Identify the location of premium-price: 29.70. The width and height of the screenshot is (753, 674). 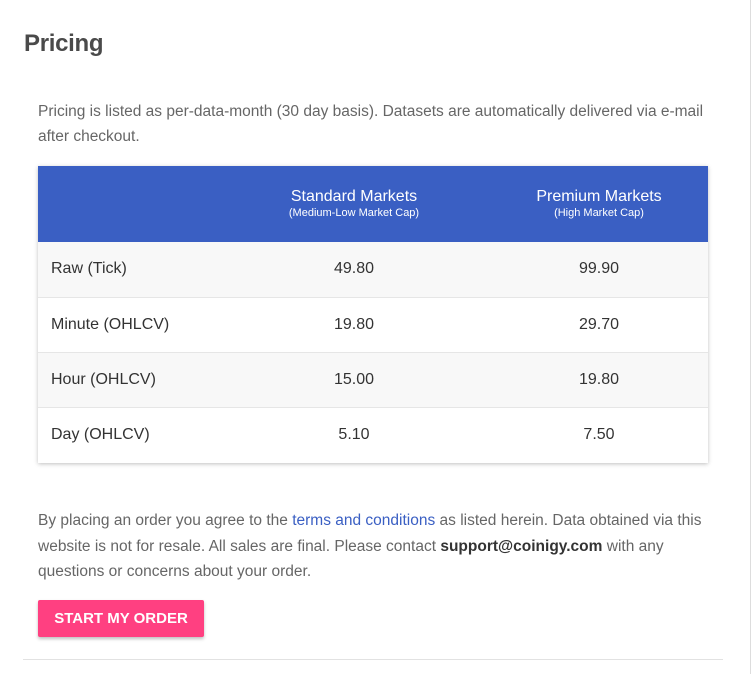
(599, 324).